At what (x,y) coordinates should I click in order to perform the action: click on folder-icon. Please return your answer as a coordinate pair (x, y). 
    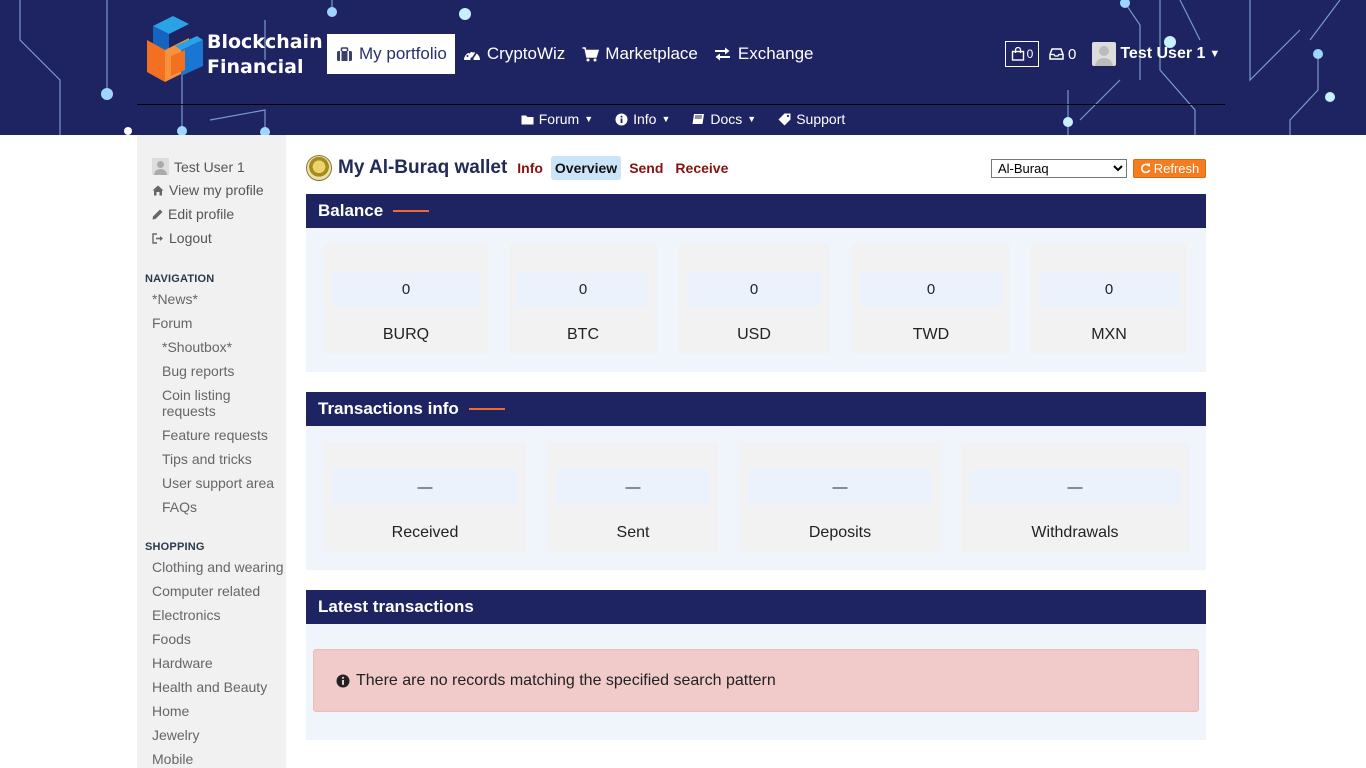
    Looking at the image, I should click on (527, 119).